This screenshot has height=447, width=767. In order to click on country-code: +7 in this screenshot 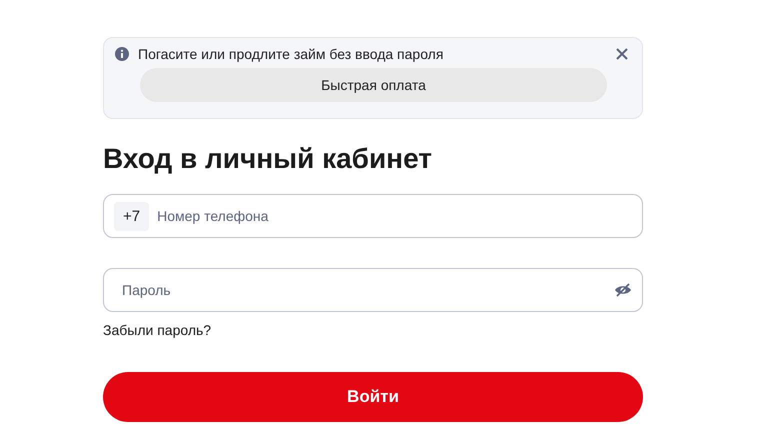, I will do `click(132, 216)`.